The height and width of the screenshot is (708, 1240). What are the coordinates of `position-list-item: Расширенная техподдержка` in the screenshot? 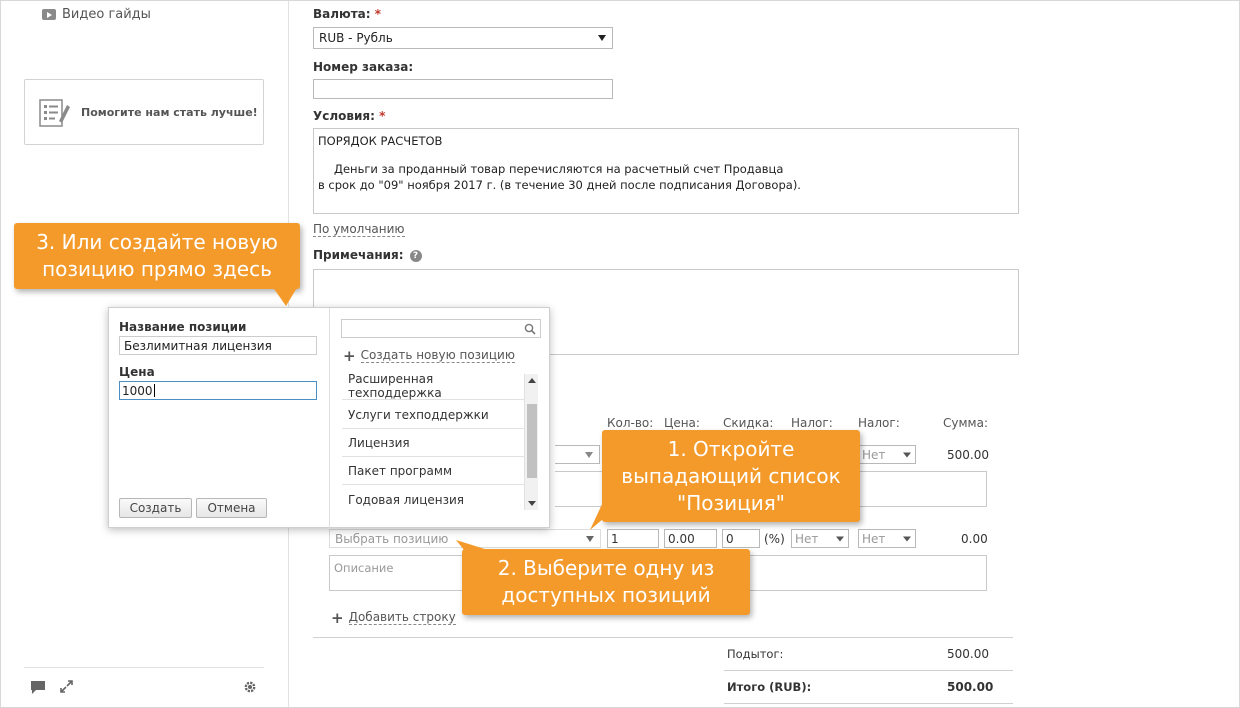 It's located at (433, 386).